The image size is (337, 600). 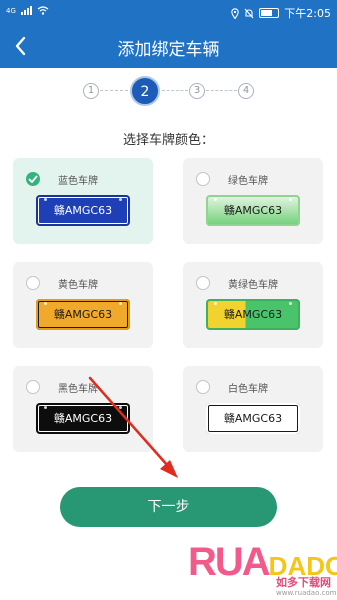 I want to click on plate-option-white: 白色车牌 赣AMGC63, so click(x=253, y=409).